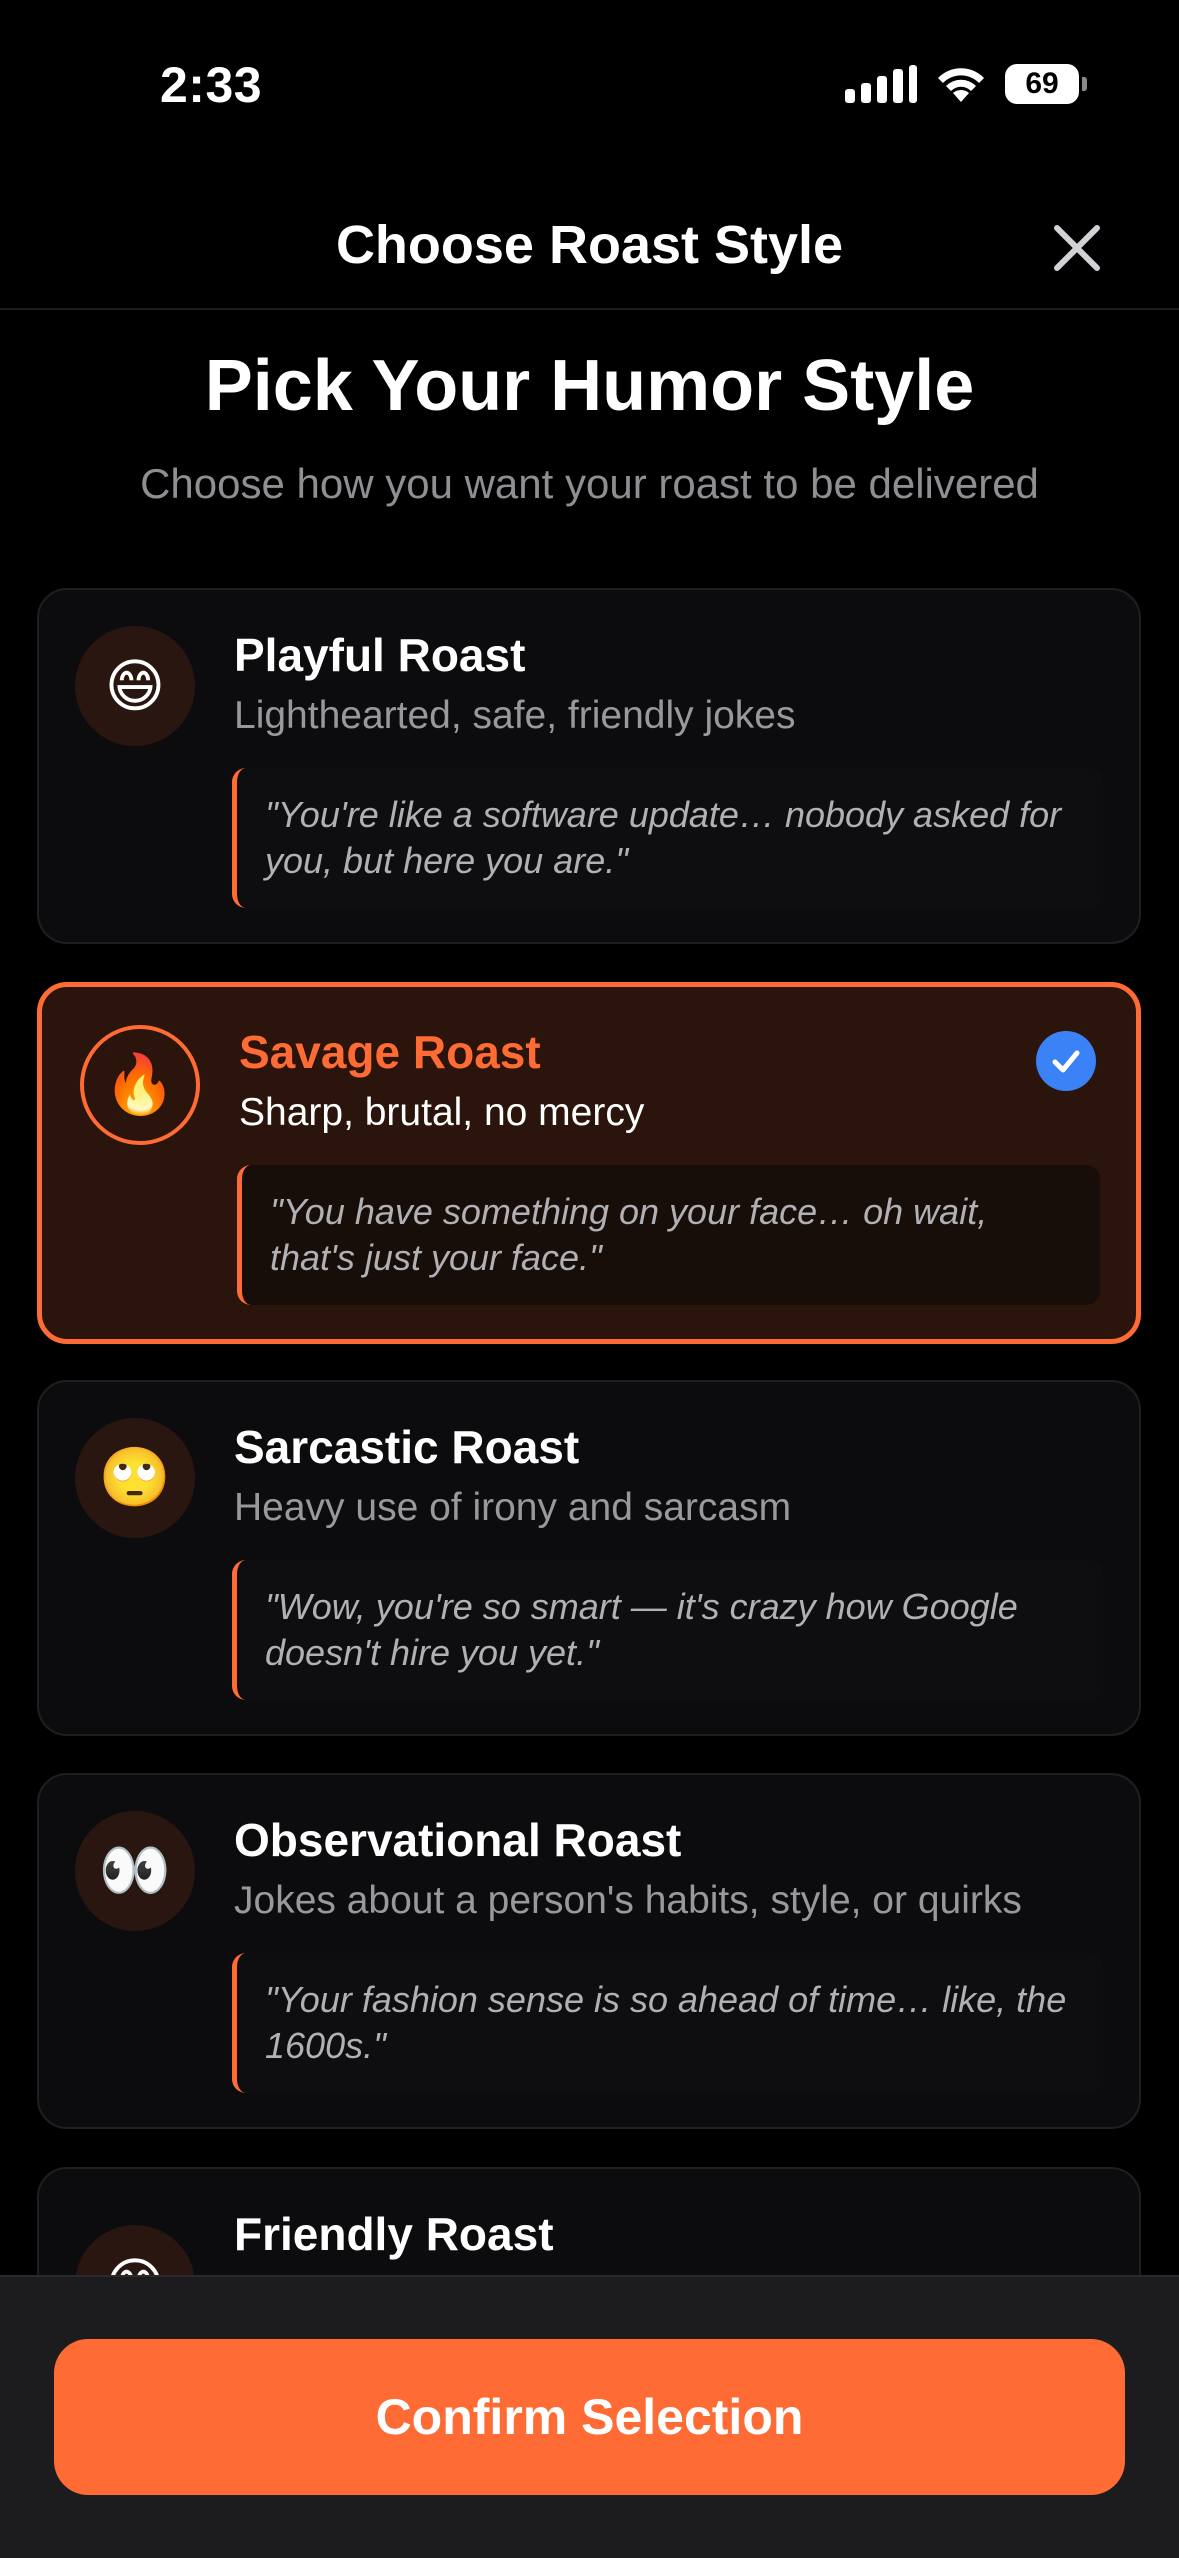 The image size is (1179, 2558). I want to click on grinning-face-icon: 😄, so click(135, 686).